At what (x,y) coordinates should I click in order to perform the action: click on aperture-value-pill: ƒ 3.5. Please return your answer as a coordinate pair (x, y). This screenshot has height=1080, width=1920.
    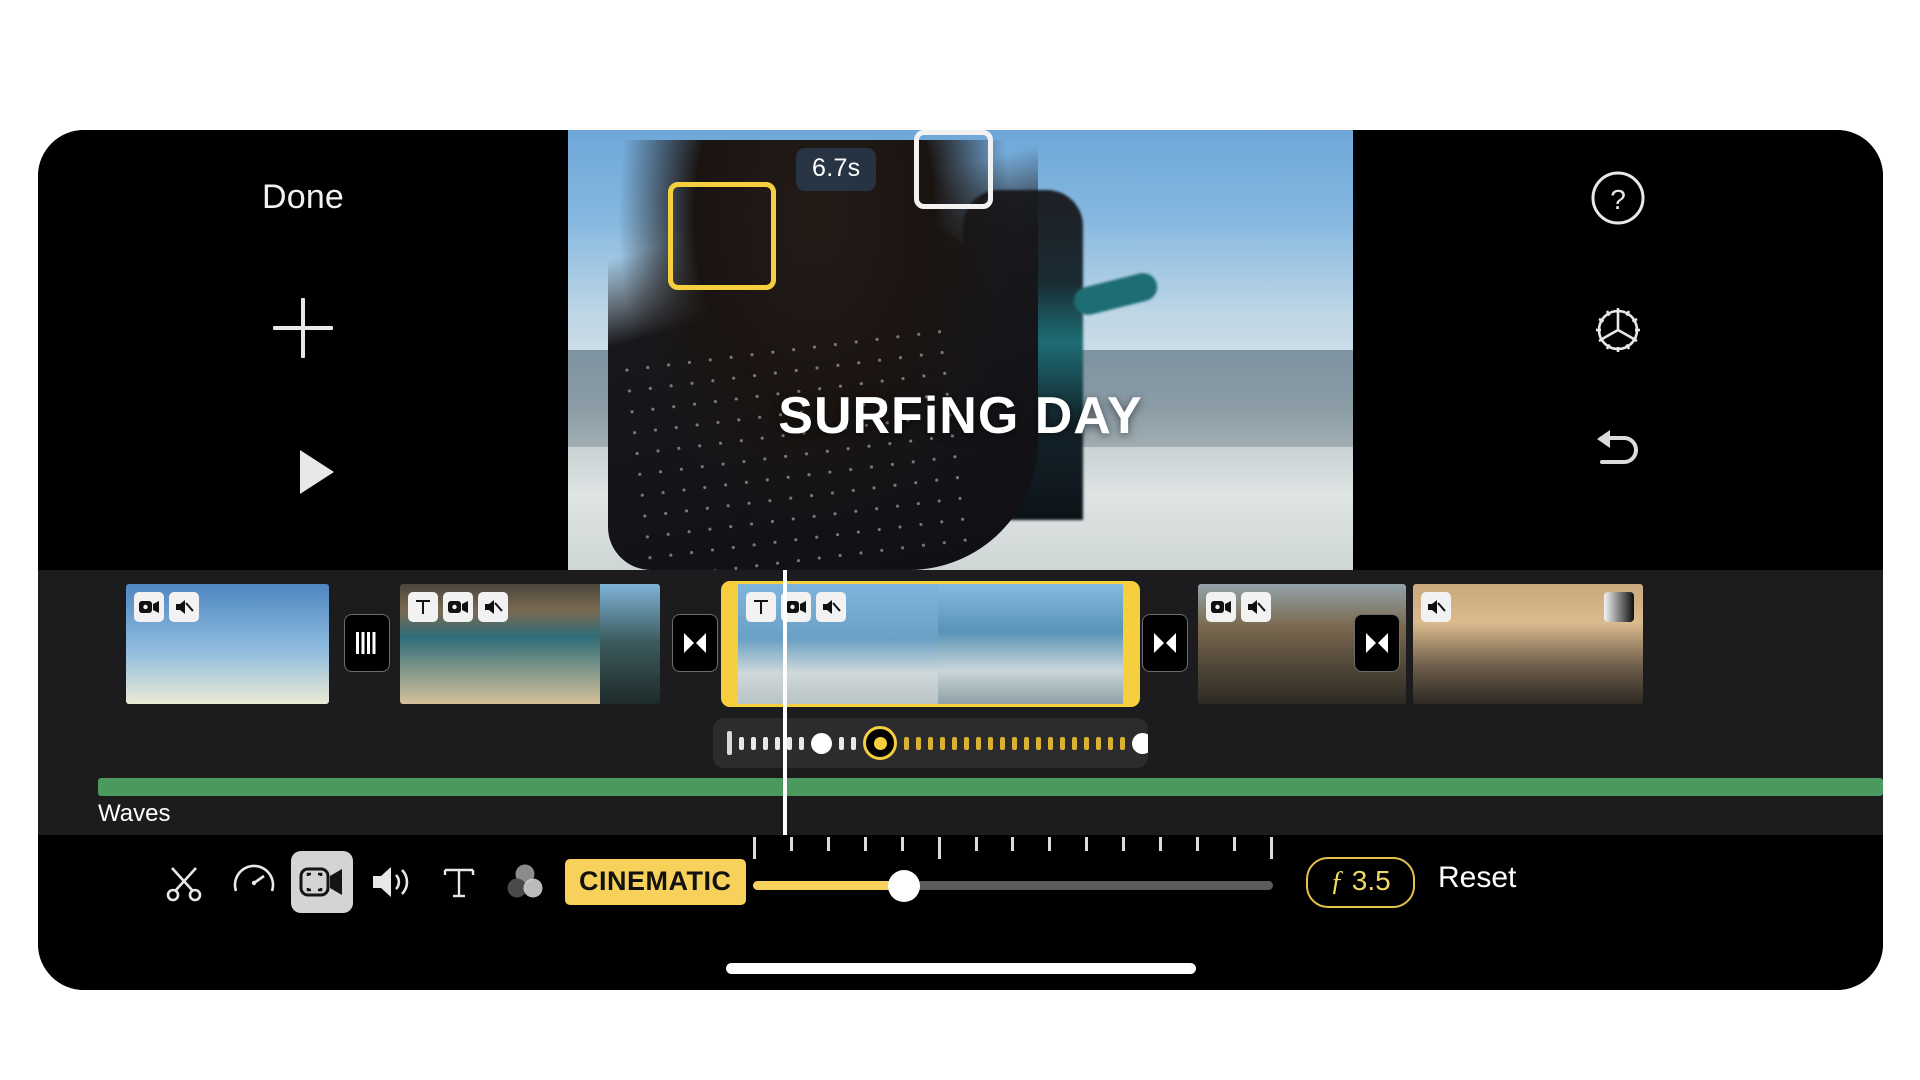
    Looking at the image, I should click on (1360, 882).